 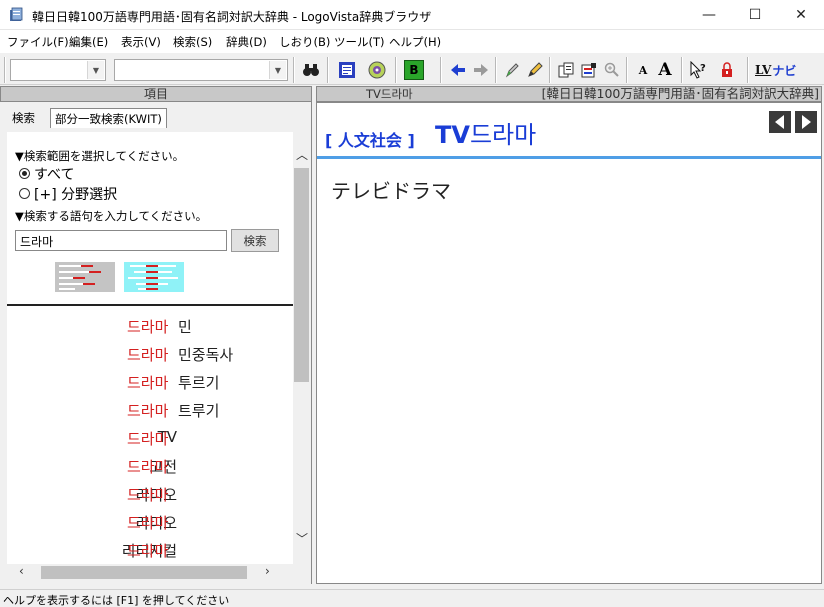 I want to click on current-dictionary-name: [韓日日韓100万語専門用語･固有名詞対訳大辞典], so click(x=680, y=93).